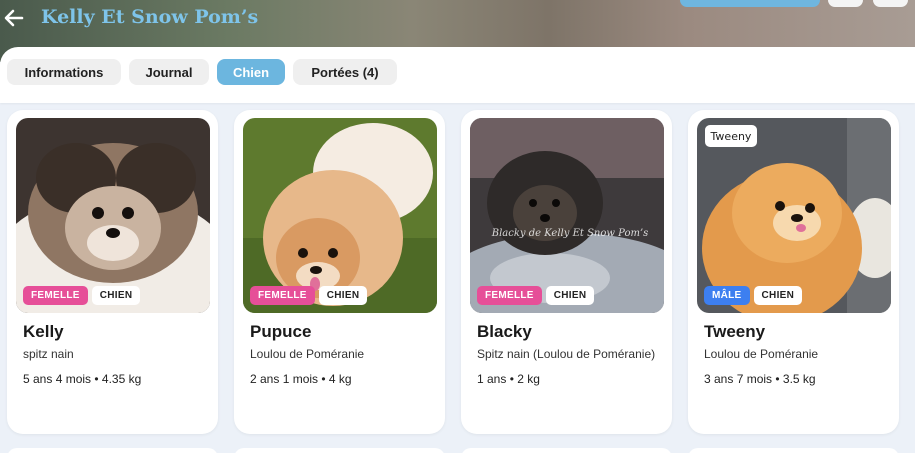 The width and height of the screenshot is (915, 453). I want to click on back-button, so click(14, 18).